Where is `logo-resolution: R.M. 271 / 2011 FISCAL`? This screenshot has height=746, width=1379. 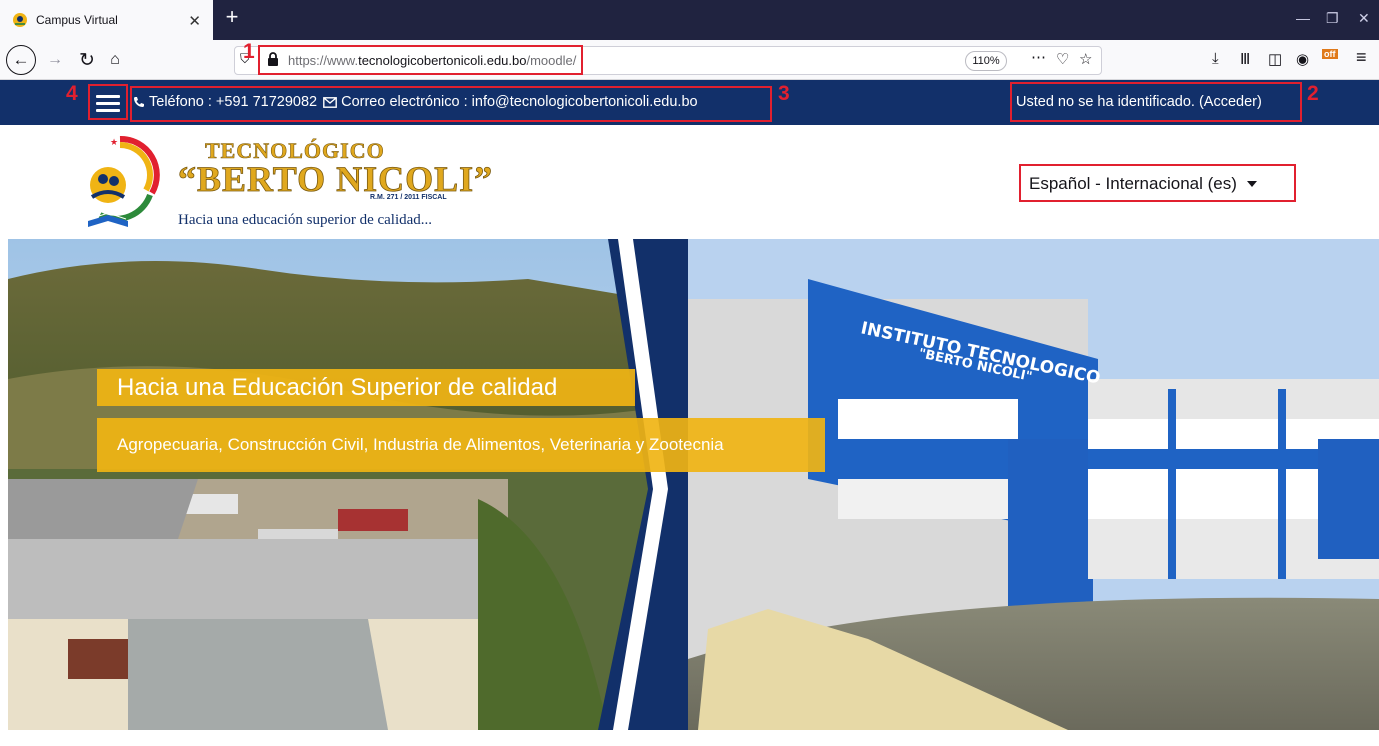 logo-resolution: R.M. 271 / 2011 FISCAL is located at coordinates (408, 197).